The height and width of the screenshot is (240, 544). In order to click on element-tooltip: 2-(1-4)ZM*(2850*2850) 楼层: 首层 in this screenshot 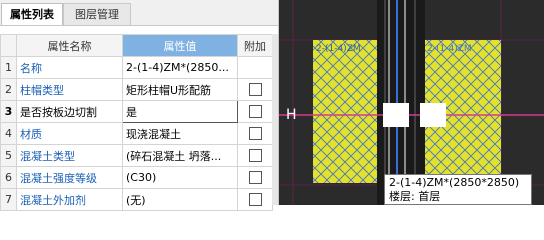, I will do `click(458, 189)`.